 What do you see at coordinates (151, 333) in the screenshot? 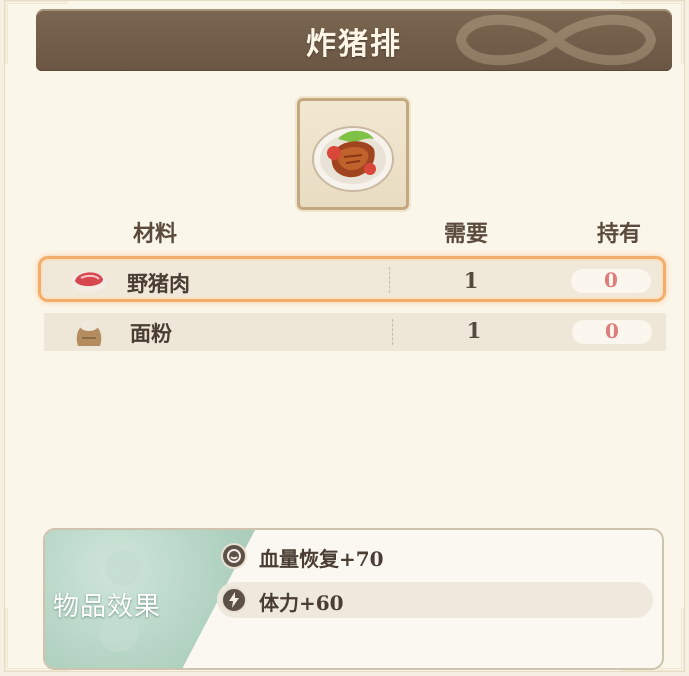
I see `material-name: 面粉` at bounding box center [151, 333].